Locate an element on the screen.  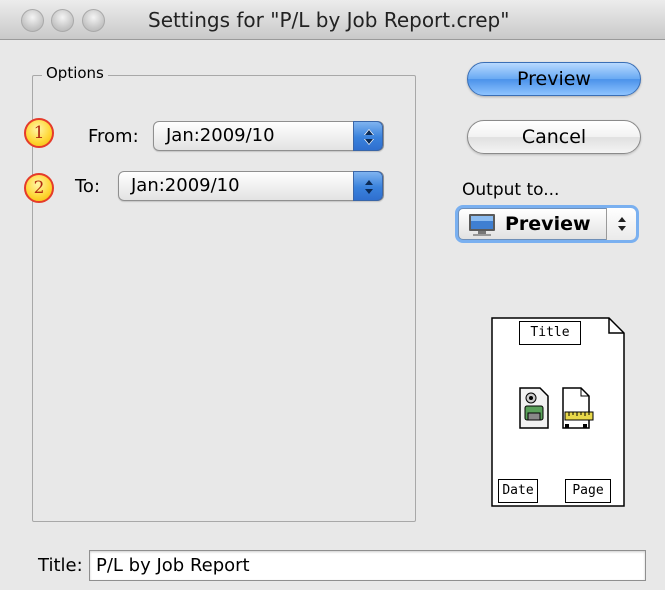
title-input: P/L by Job Report is located at coordinates (367, 565).